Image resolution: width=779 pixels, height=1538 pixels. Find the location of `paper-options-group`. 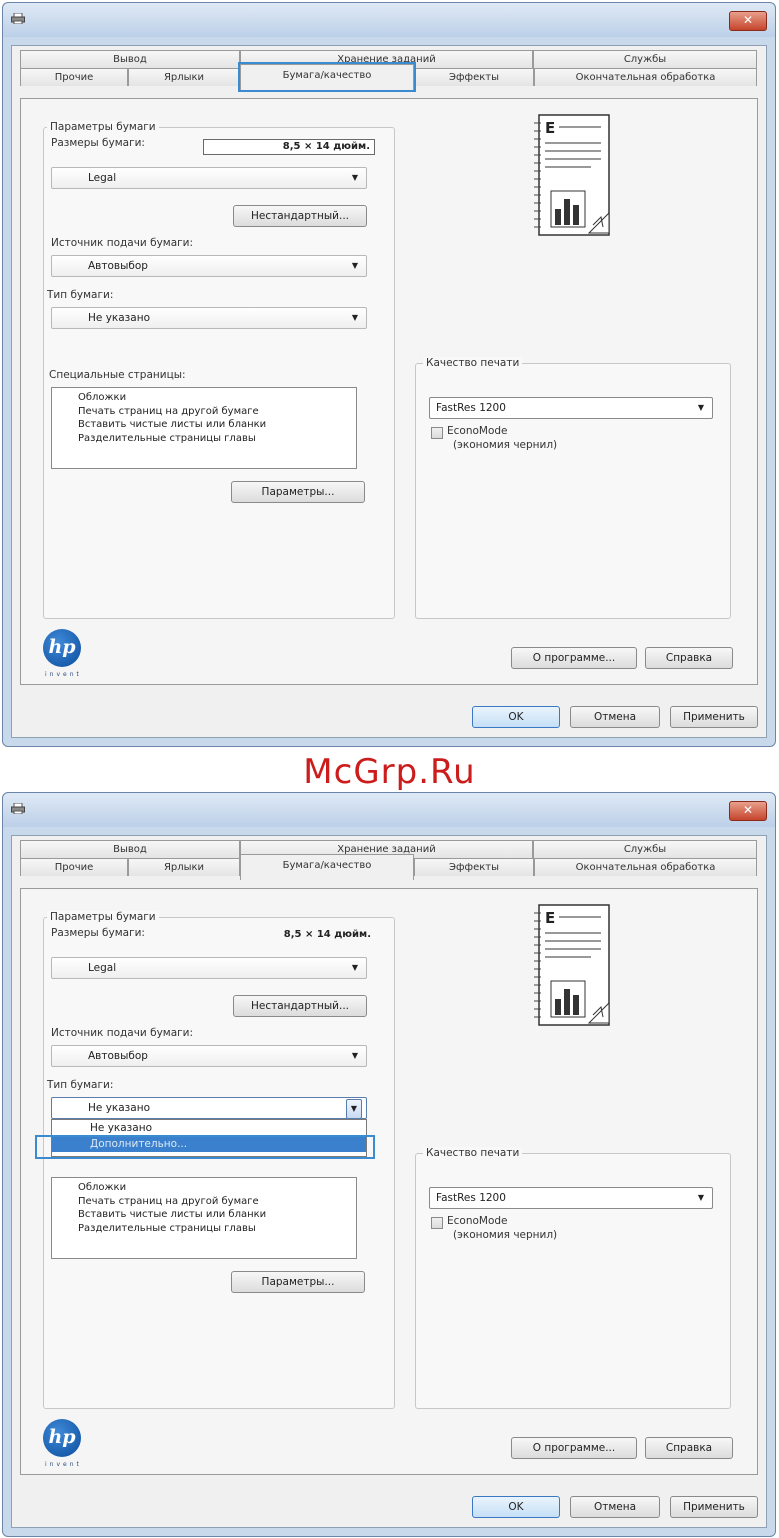

paper-options-group is located at coordinates (219, 1163).